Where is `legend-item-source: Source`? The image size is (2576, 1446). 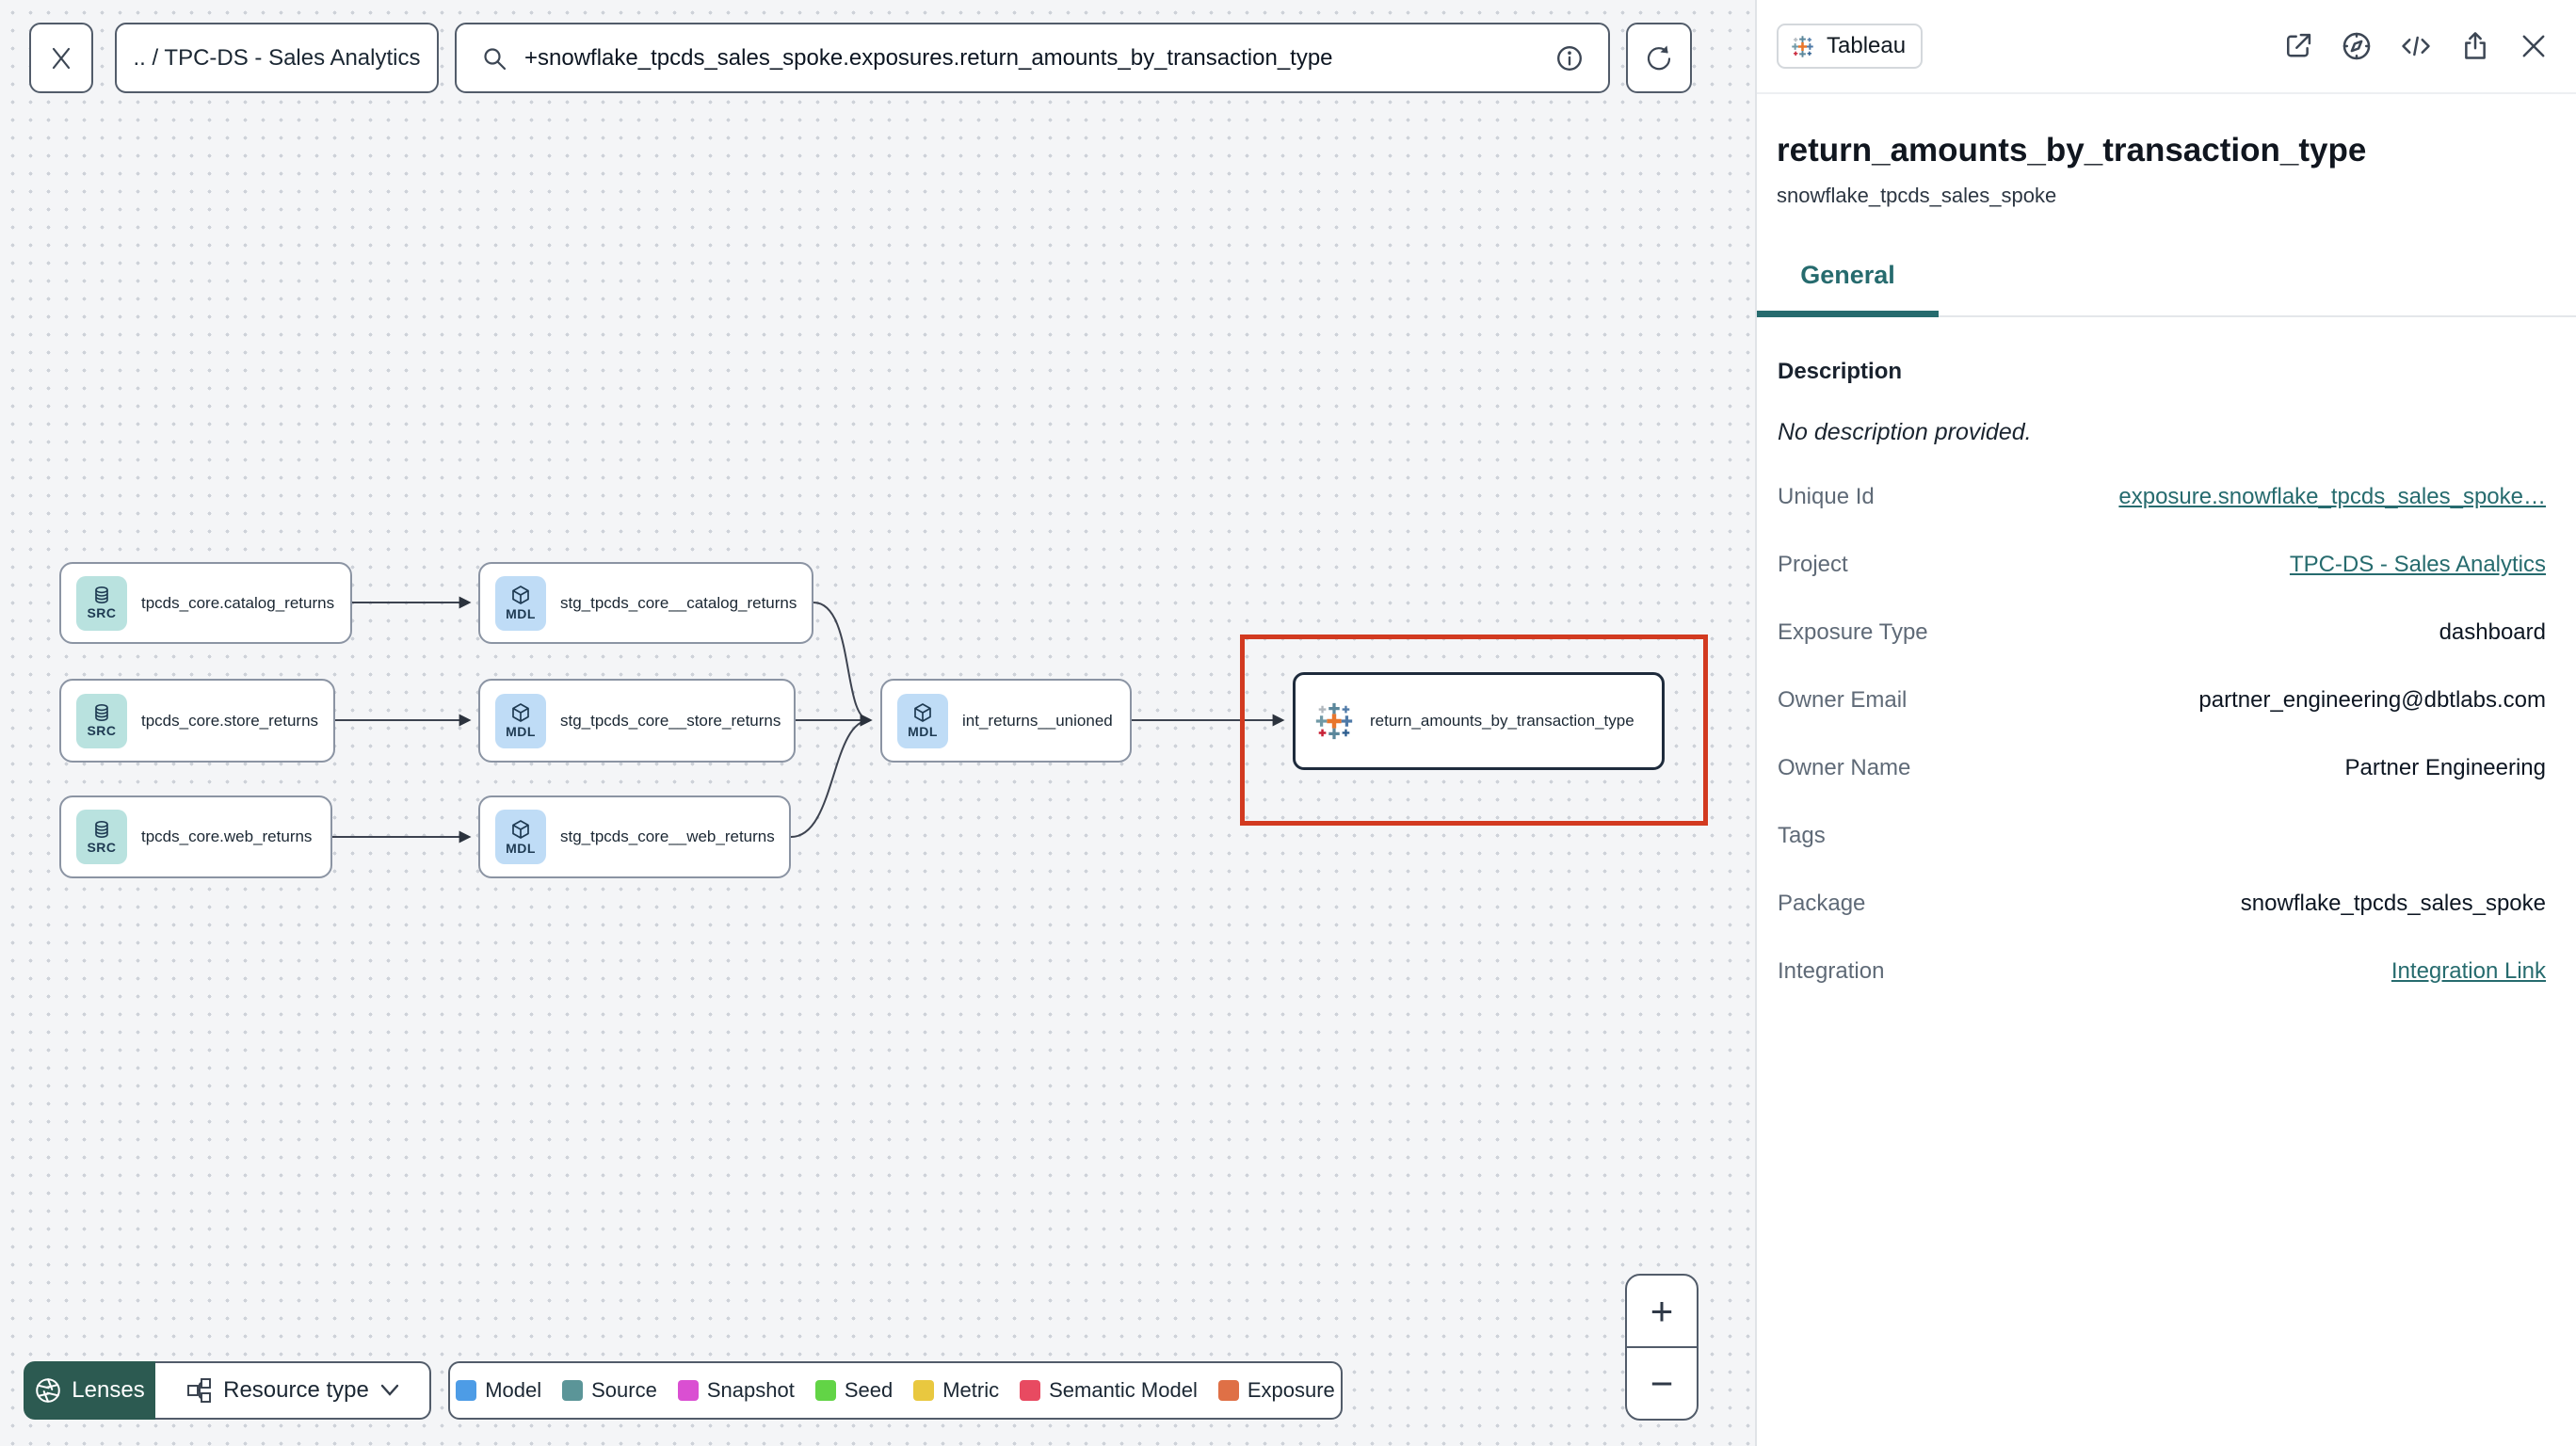 legend-item-source: Source is located at coordinates (609, 1390).